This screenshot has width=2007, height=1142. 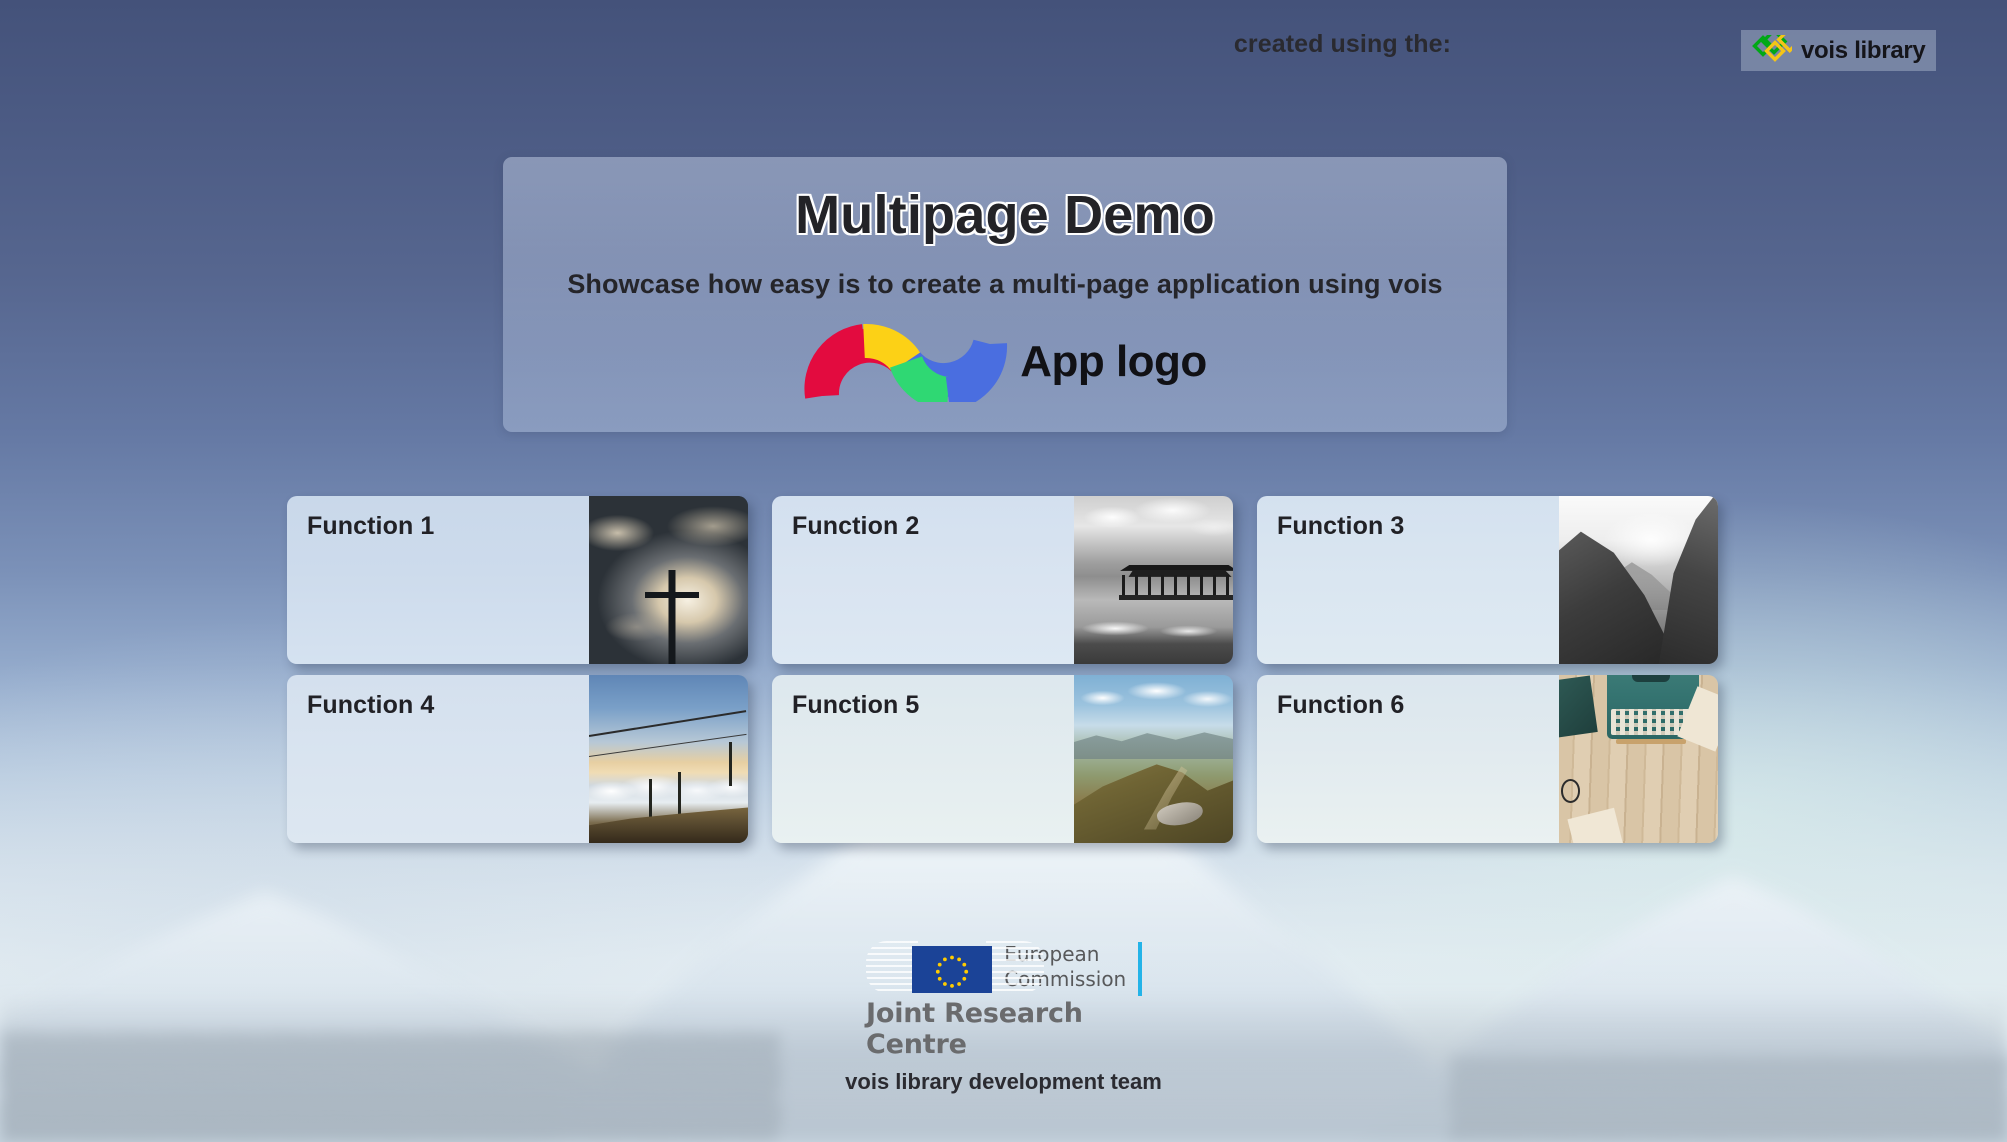 I want to click on function-card-3: Function 3, so click(x=1487, y=580).